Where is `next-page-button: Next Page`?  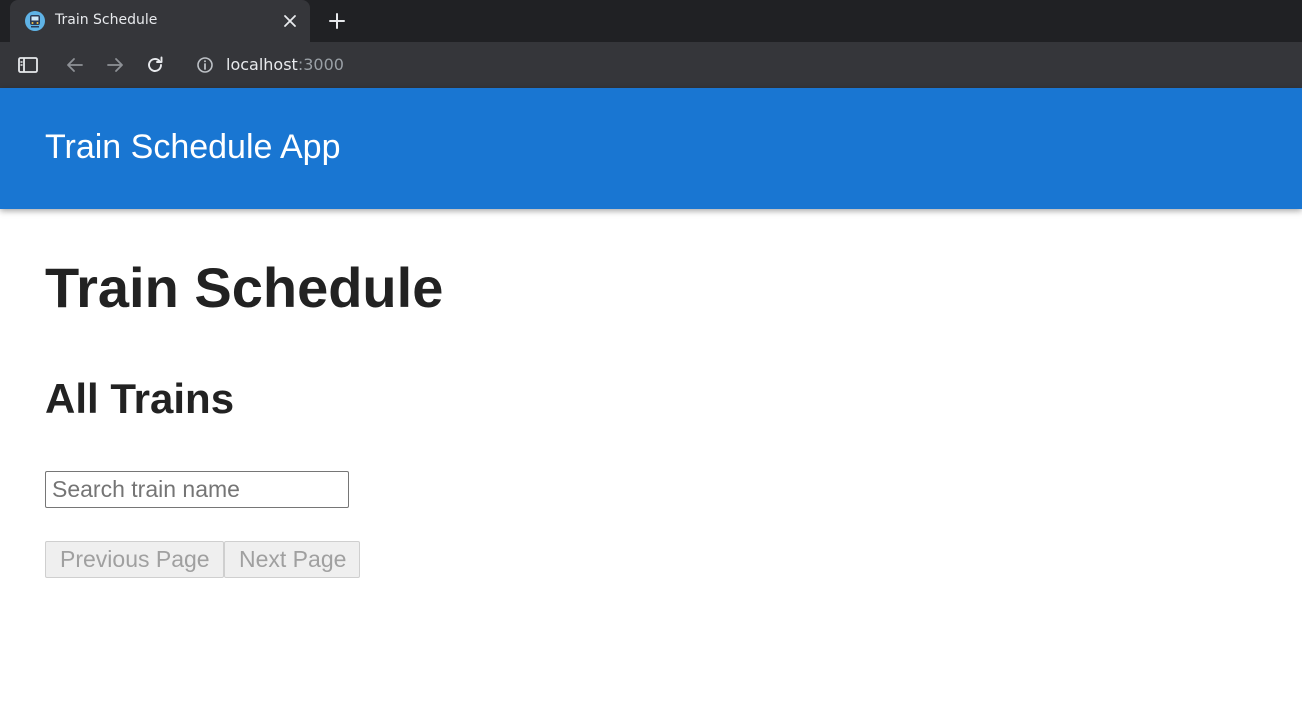 next-page-button: Next Page is located at coordinates (292, 559).